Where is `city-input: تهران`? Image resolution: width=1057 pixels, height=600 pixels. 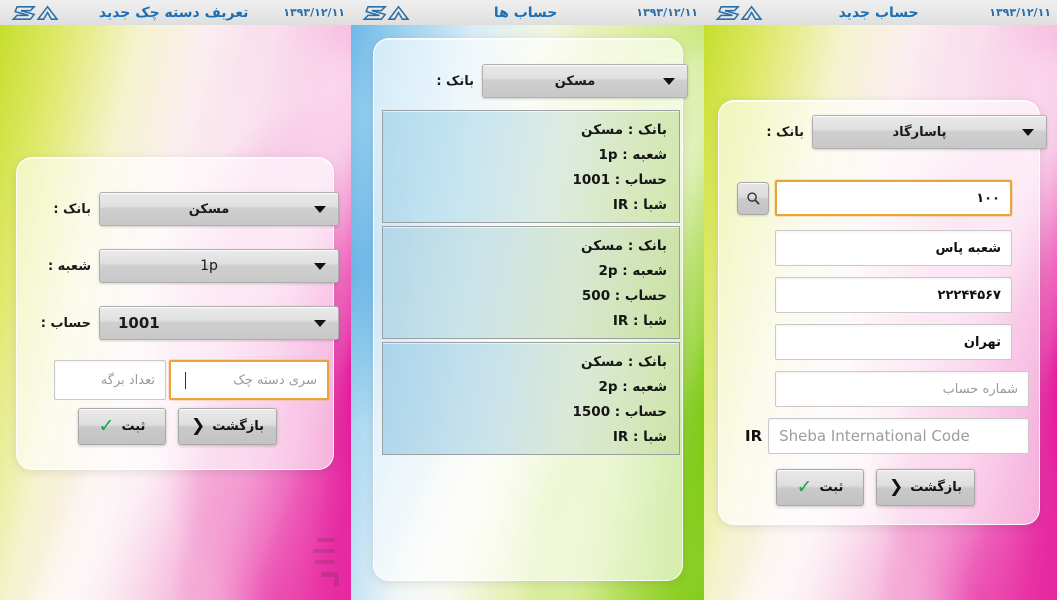
city-input: تهران is located at coordinates (893, 342).